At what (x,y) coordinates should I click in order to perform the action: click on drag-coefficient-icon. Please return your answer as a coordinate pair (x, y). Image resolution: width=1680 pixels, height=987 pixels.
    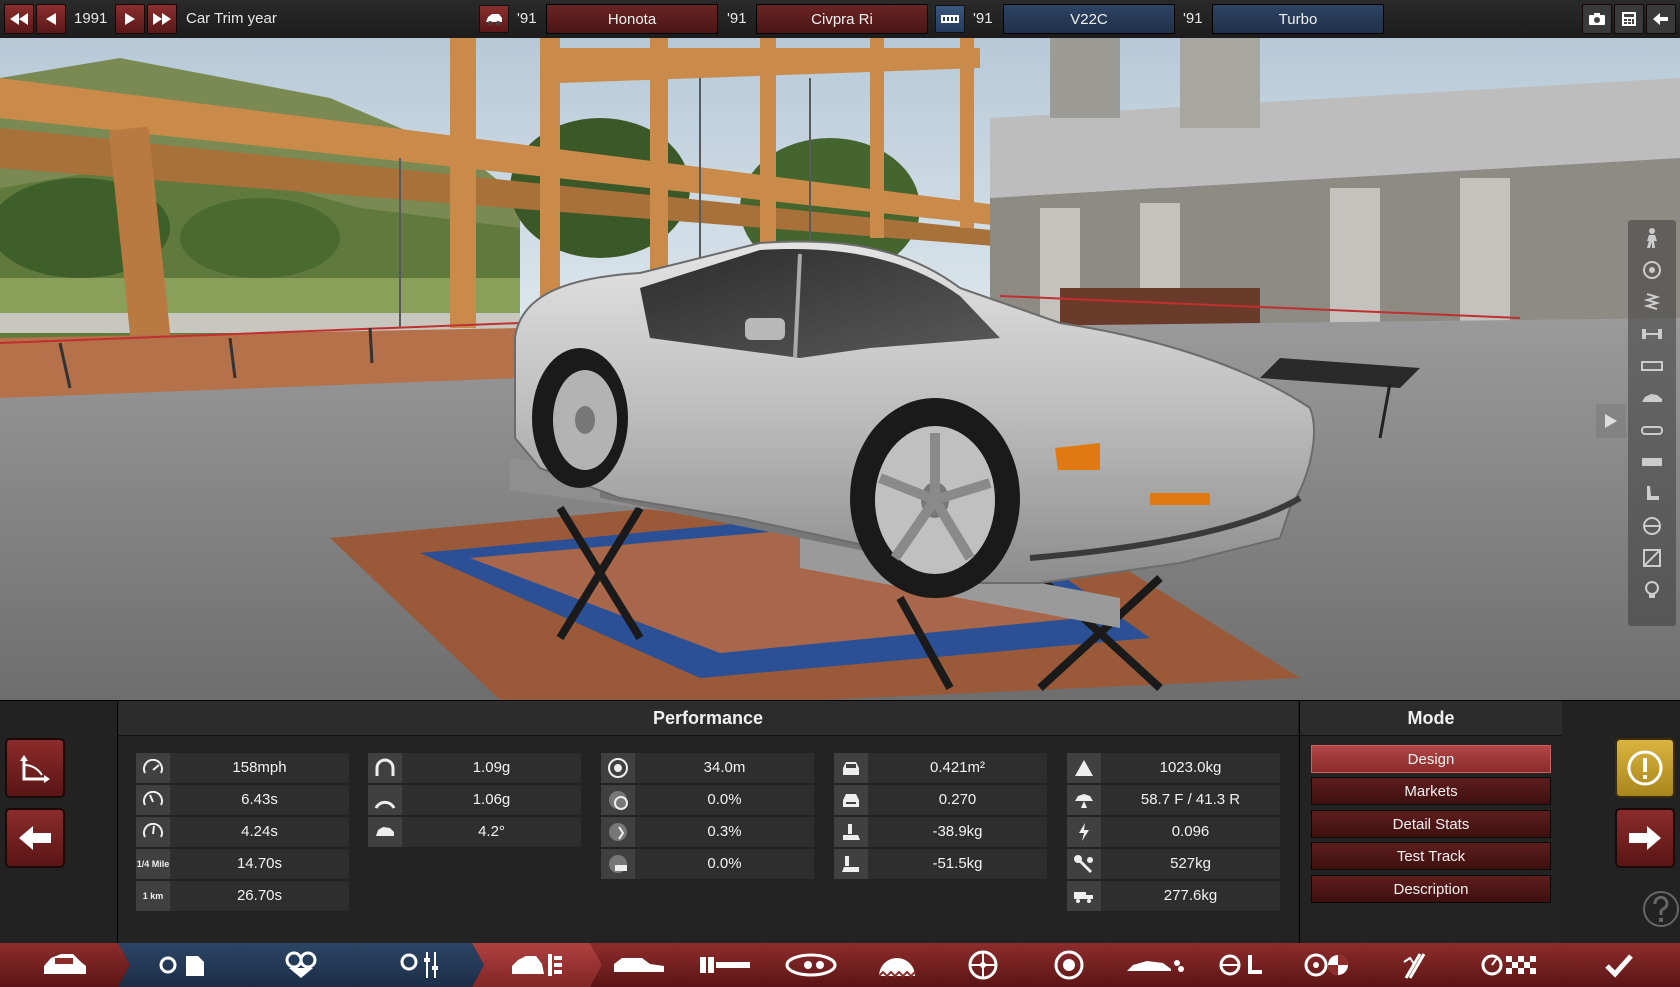
    Looking at the image, I should click on (851, 800).